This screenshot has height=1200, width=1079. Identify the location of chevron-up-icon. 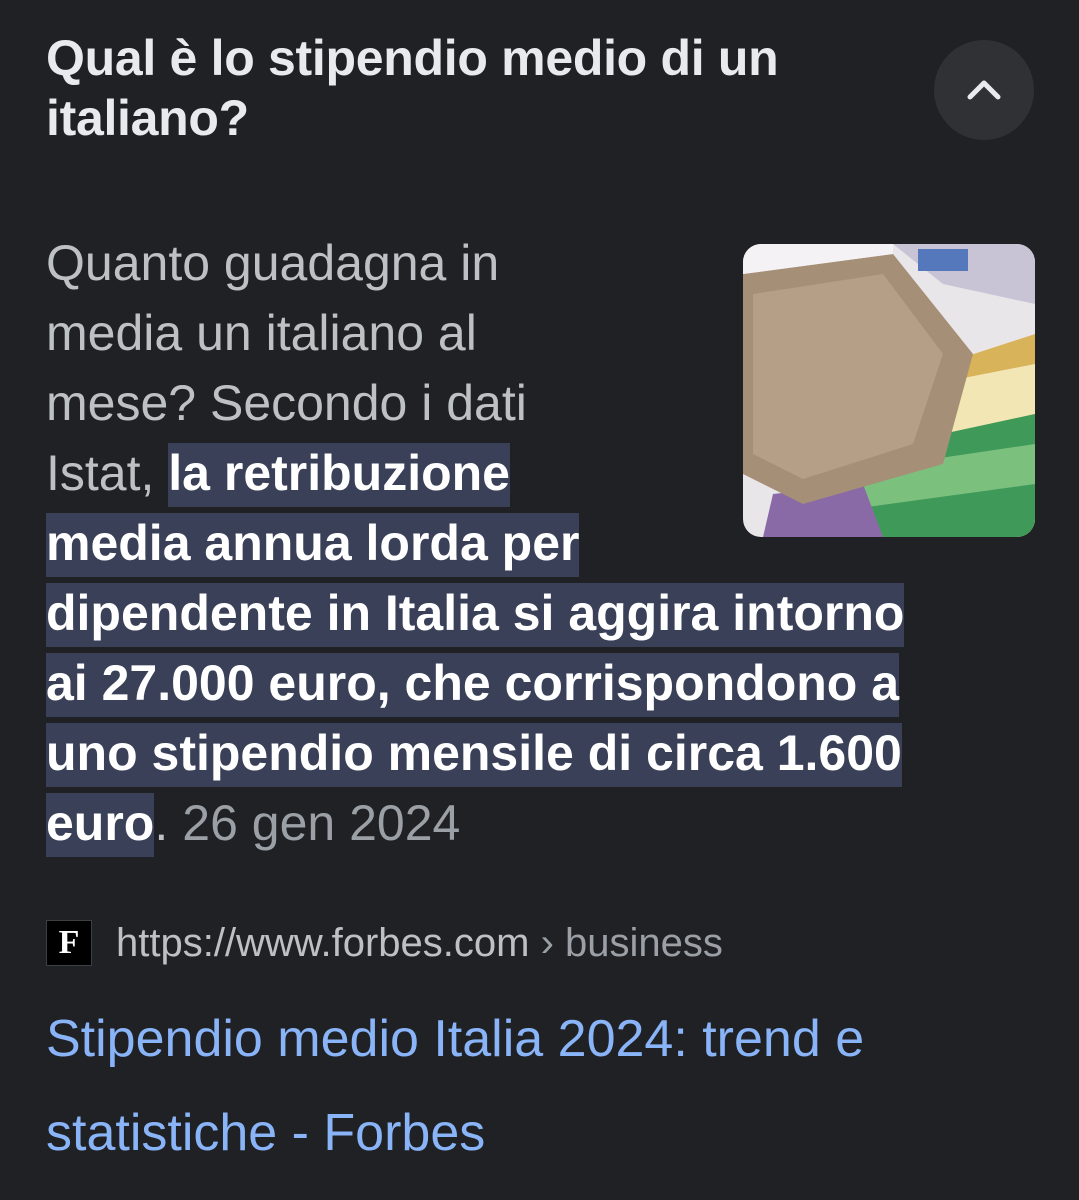
(984, 90).